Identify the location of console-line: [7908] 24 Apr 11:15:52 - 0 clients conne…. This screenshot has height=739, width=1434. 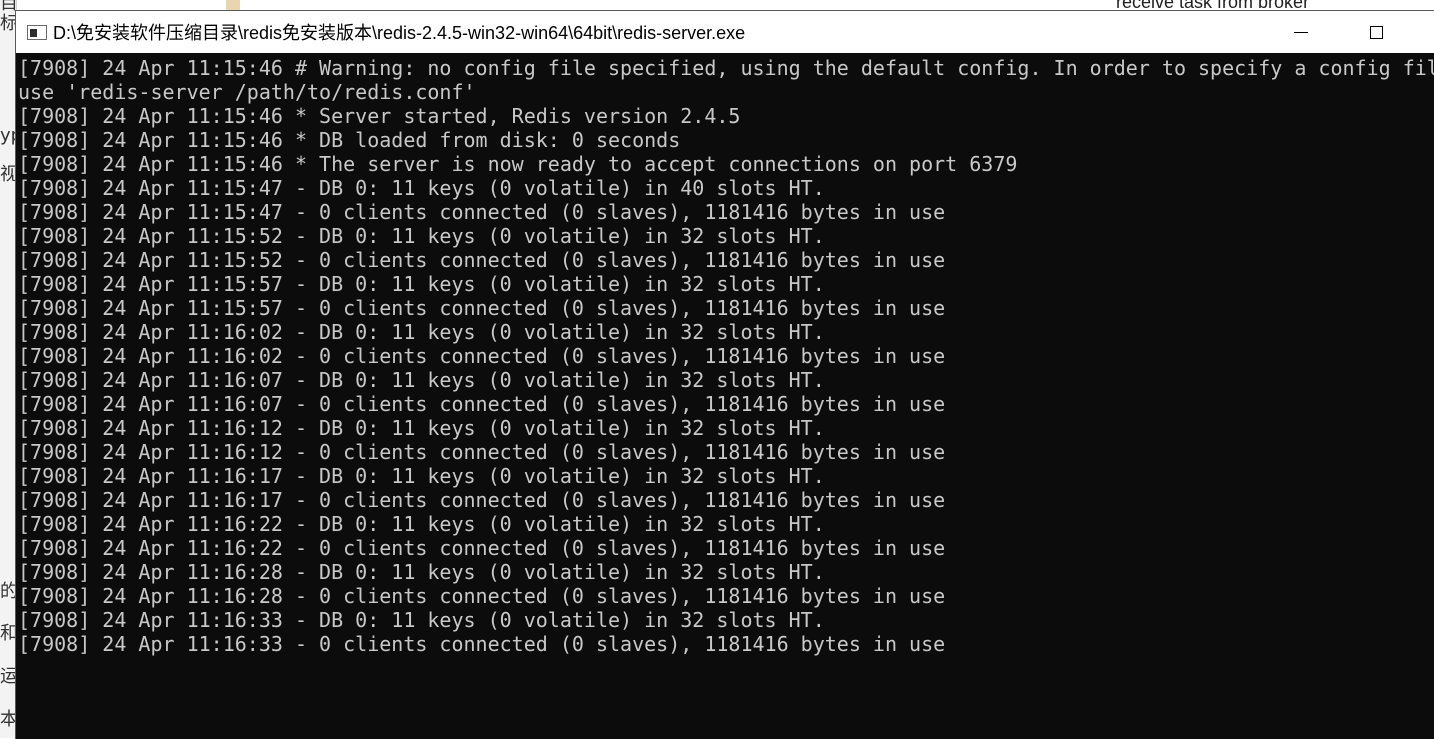
(482, 260).